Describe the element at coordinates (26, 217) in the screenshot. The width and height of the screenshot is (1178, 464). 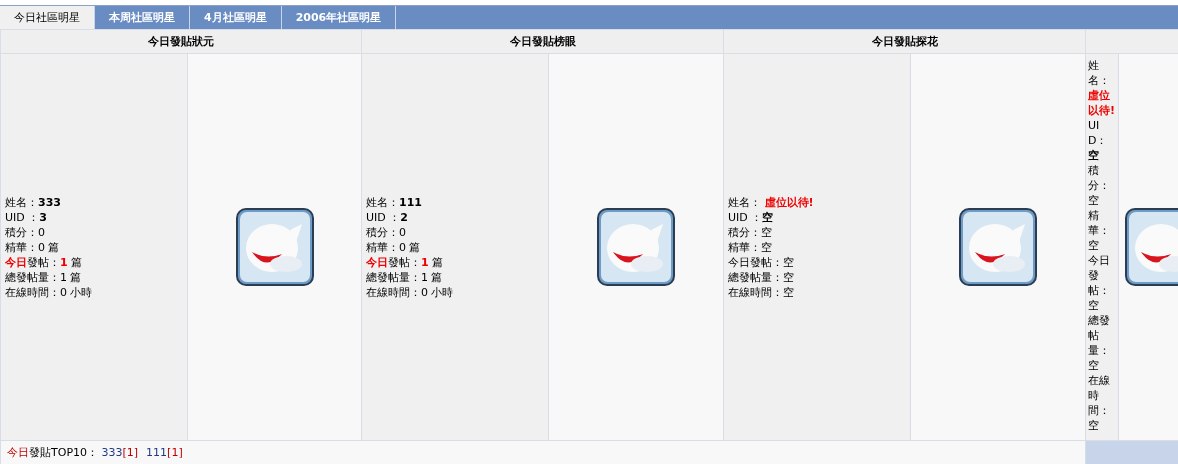
I see `profile-line: UID ：3` at that location.